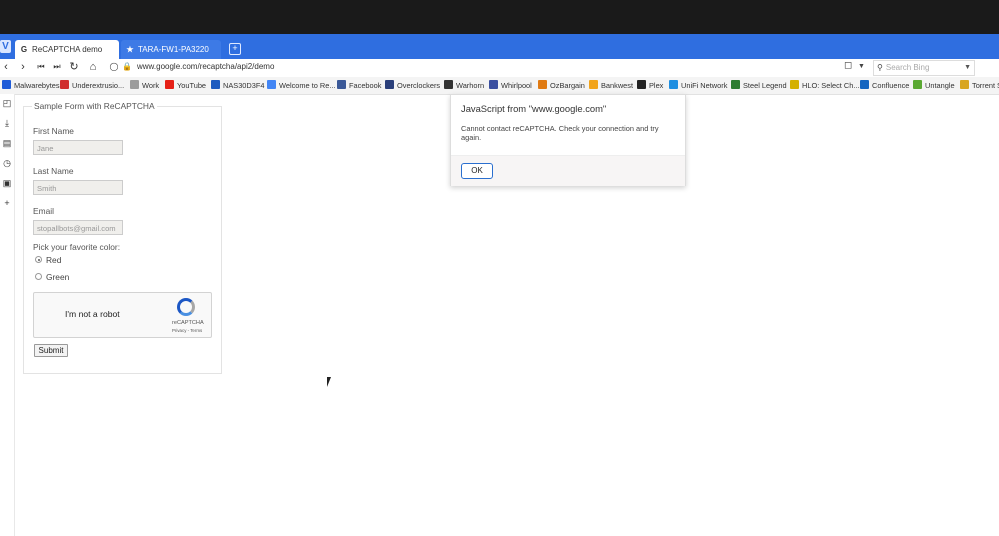 Image resolution: width=999 pixels, height=536 pixels. Describe the element at coordinates (568, 170) in the screenshot. I see `dialog-footer: OK` at that location.